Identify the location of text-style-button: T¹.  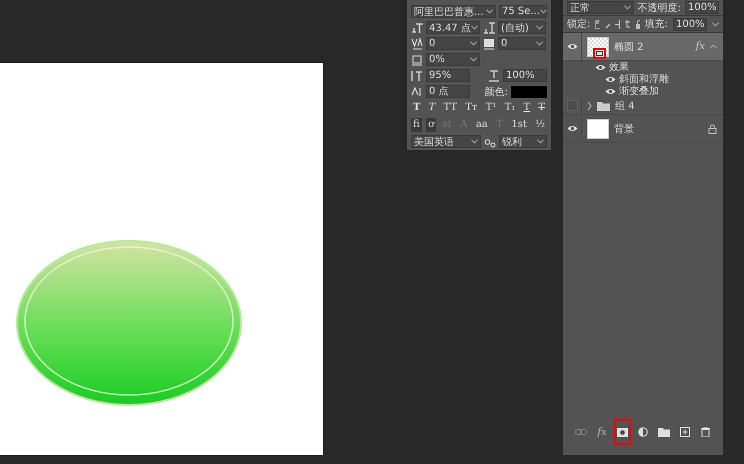
(491, 108).